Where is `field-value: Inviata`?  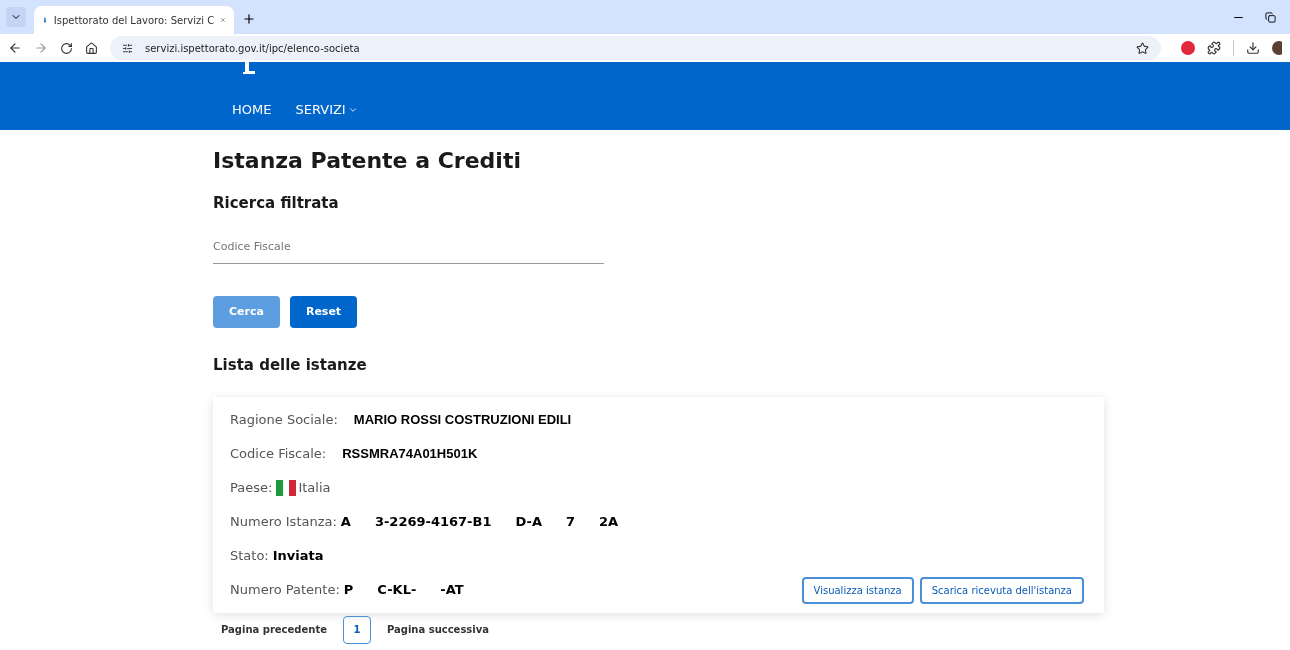
field-value: Inviata is located at coordinates (298, 555).